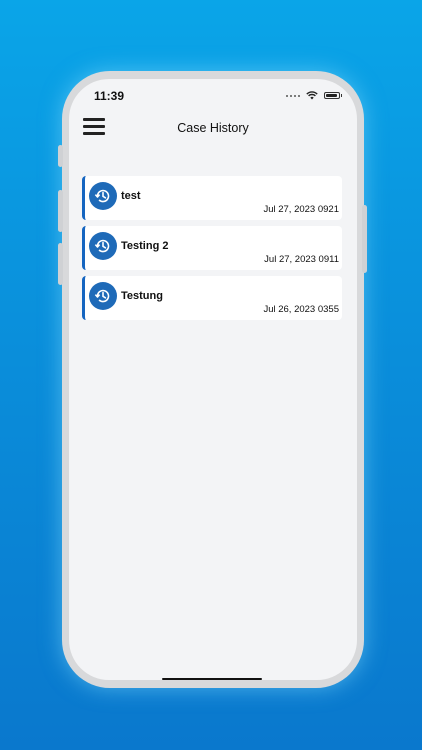 This screenshot has height=750, width=422. I want to click on volume-down-button, so click(60, 264).